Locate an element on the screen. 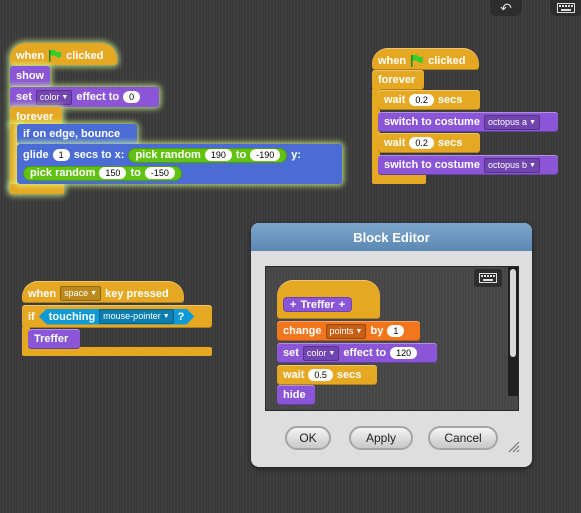 This screenshot has height=513, width=581. switch-costume-block-1: switch to costume octopus a ▼ is located at coordinates (468, 122).